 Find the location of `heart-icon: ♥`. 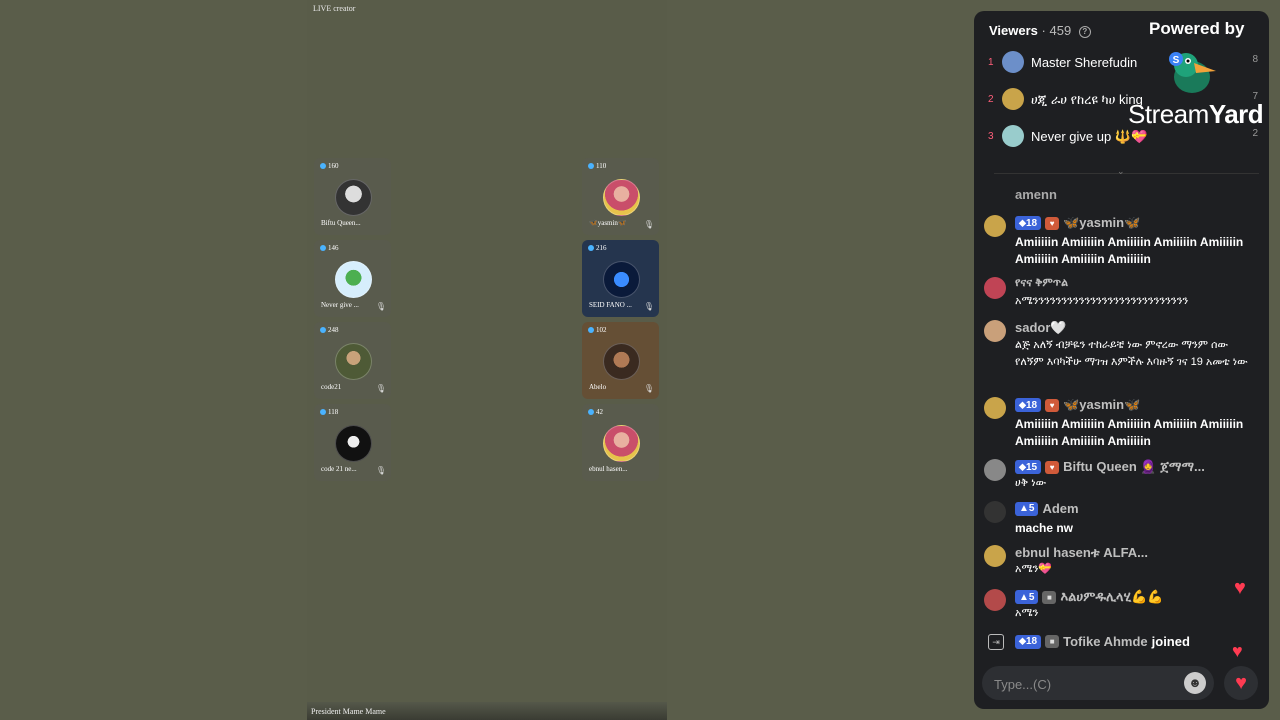

heart-icon: ♥ is located at coordinates (1237, 651).